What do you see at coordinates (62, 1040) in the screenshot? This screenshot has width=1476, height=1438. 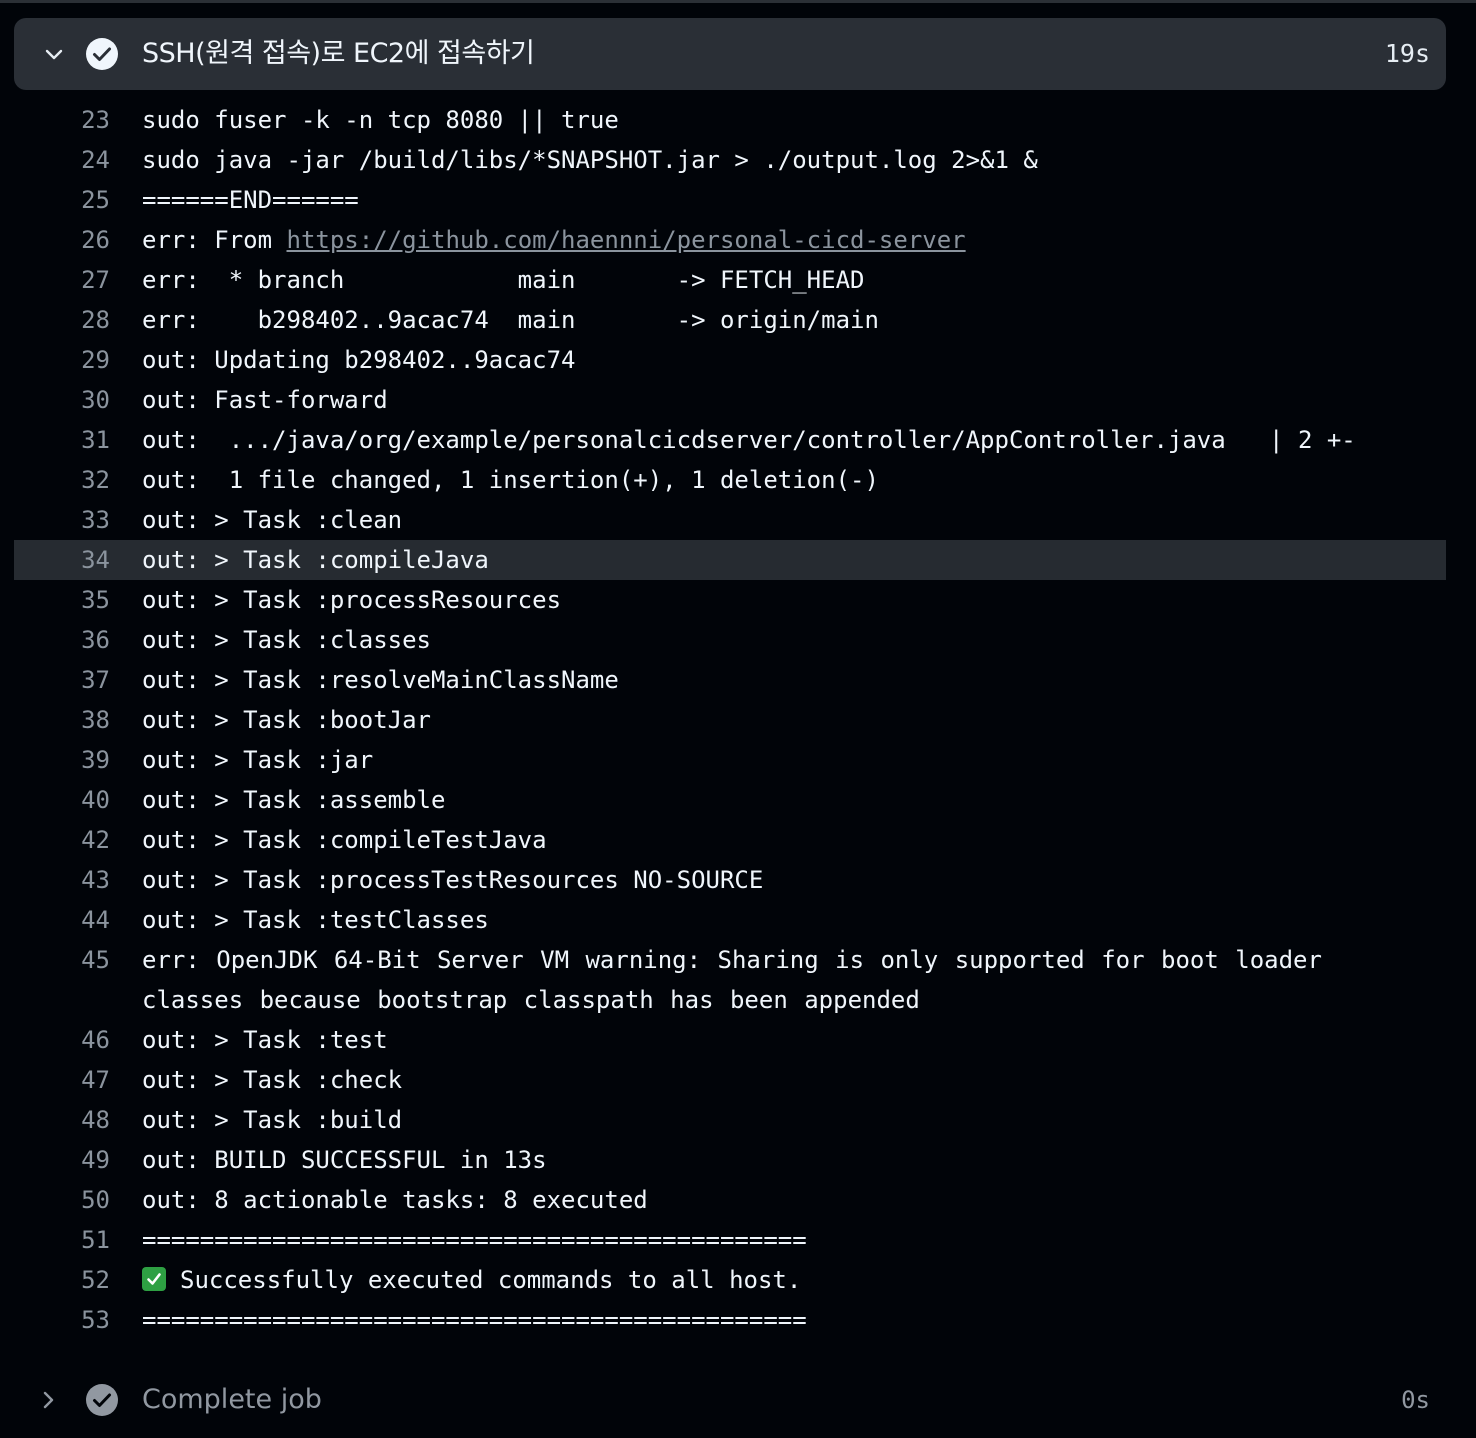 I see `line-number: 46` at bounding box center [62, 1040].